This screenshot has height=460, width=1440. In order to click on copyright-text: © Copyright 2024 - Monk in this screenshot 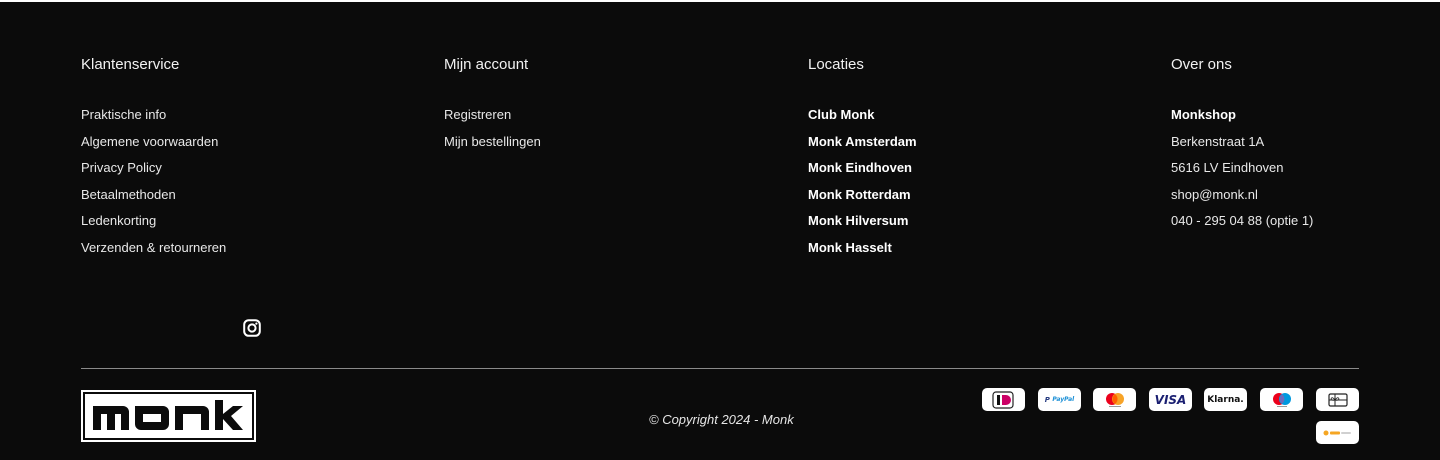, I will do `click(721, 419)`.